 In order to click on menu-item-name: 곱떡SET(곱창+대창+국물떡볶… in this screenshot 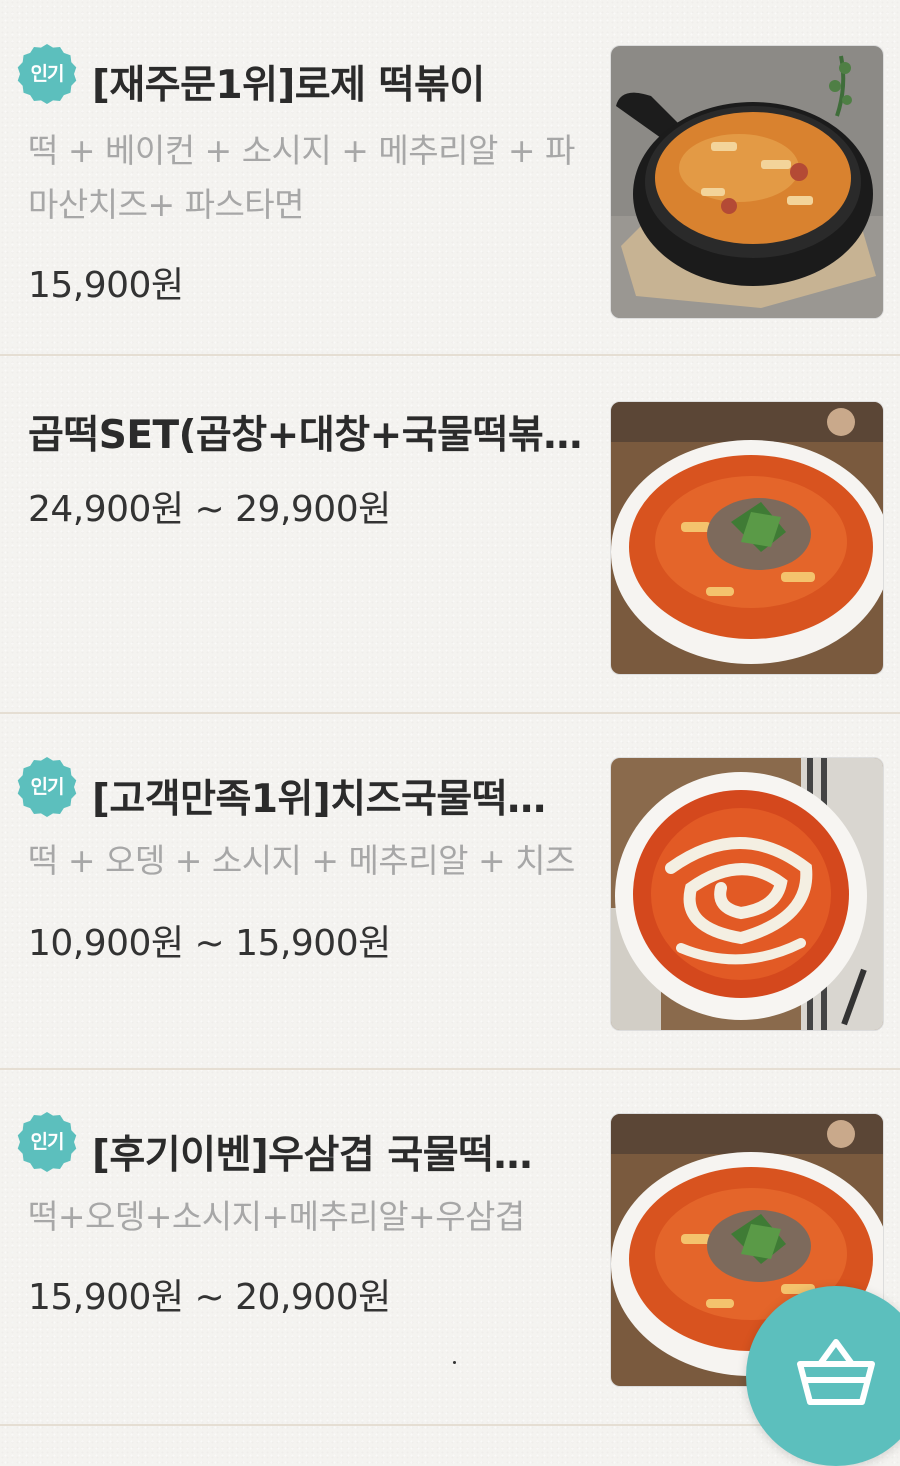, I will do `click(304, 435)`.